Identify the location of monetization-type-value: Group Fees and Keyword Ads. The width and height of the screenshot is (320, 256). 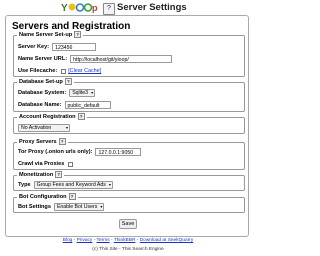
(71, 185).